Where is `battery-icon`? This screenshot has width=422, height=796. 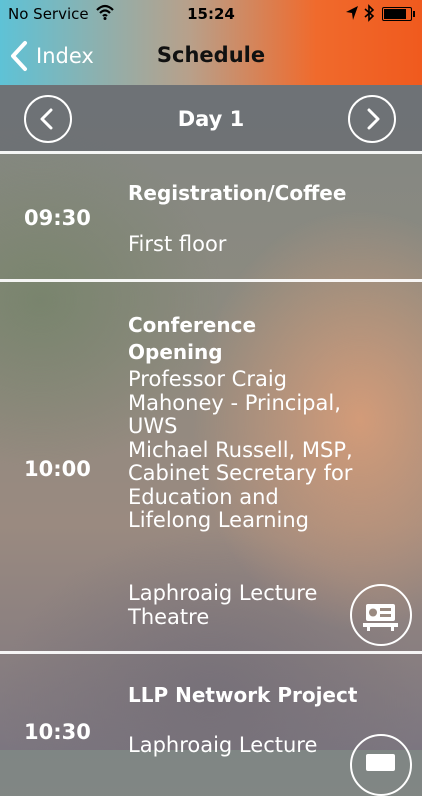
battery-icon is located at coordinates (398, 14).